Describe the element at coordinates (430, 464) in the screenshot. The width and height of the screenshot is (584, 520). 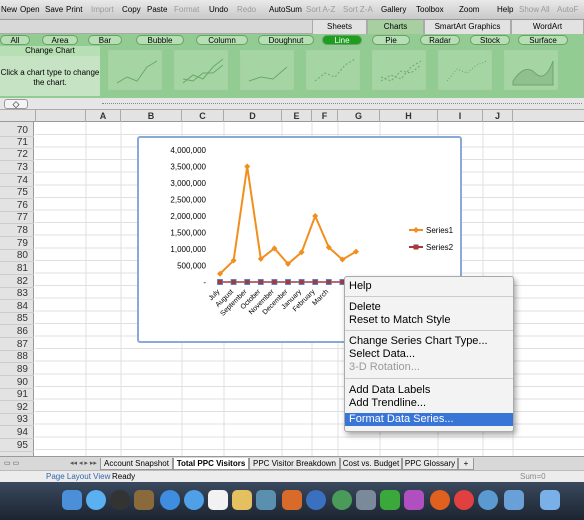
I see `sheet-tab-ppc-glossary: PPC Glossary` at that location.